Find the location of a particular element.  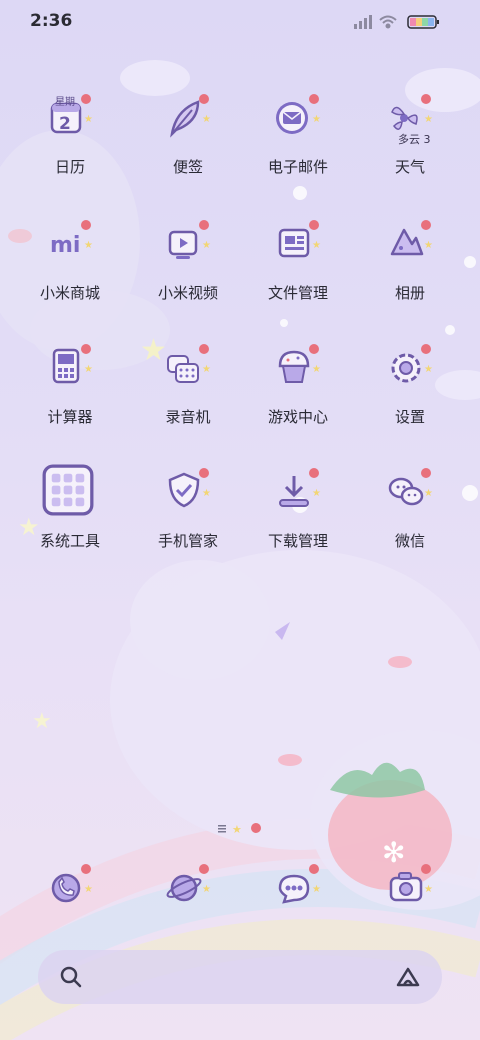

app-security: ★ 手机管家 is located at coordinates (188, 521).